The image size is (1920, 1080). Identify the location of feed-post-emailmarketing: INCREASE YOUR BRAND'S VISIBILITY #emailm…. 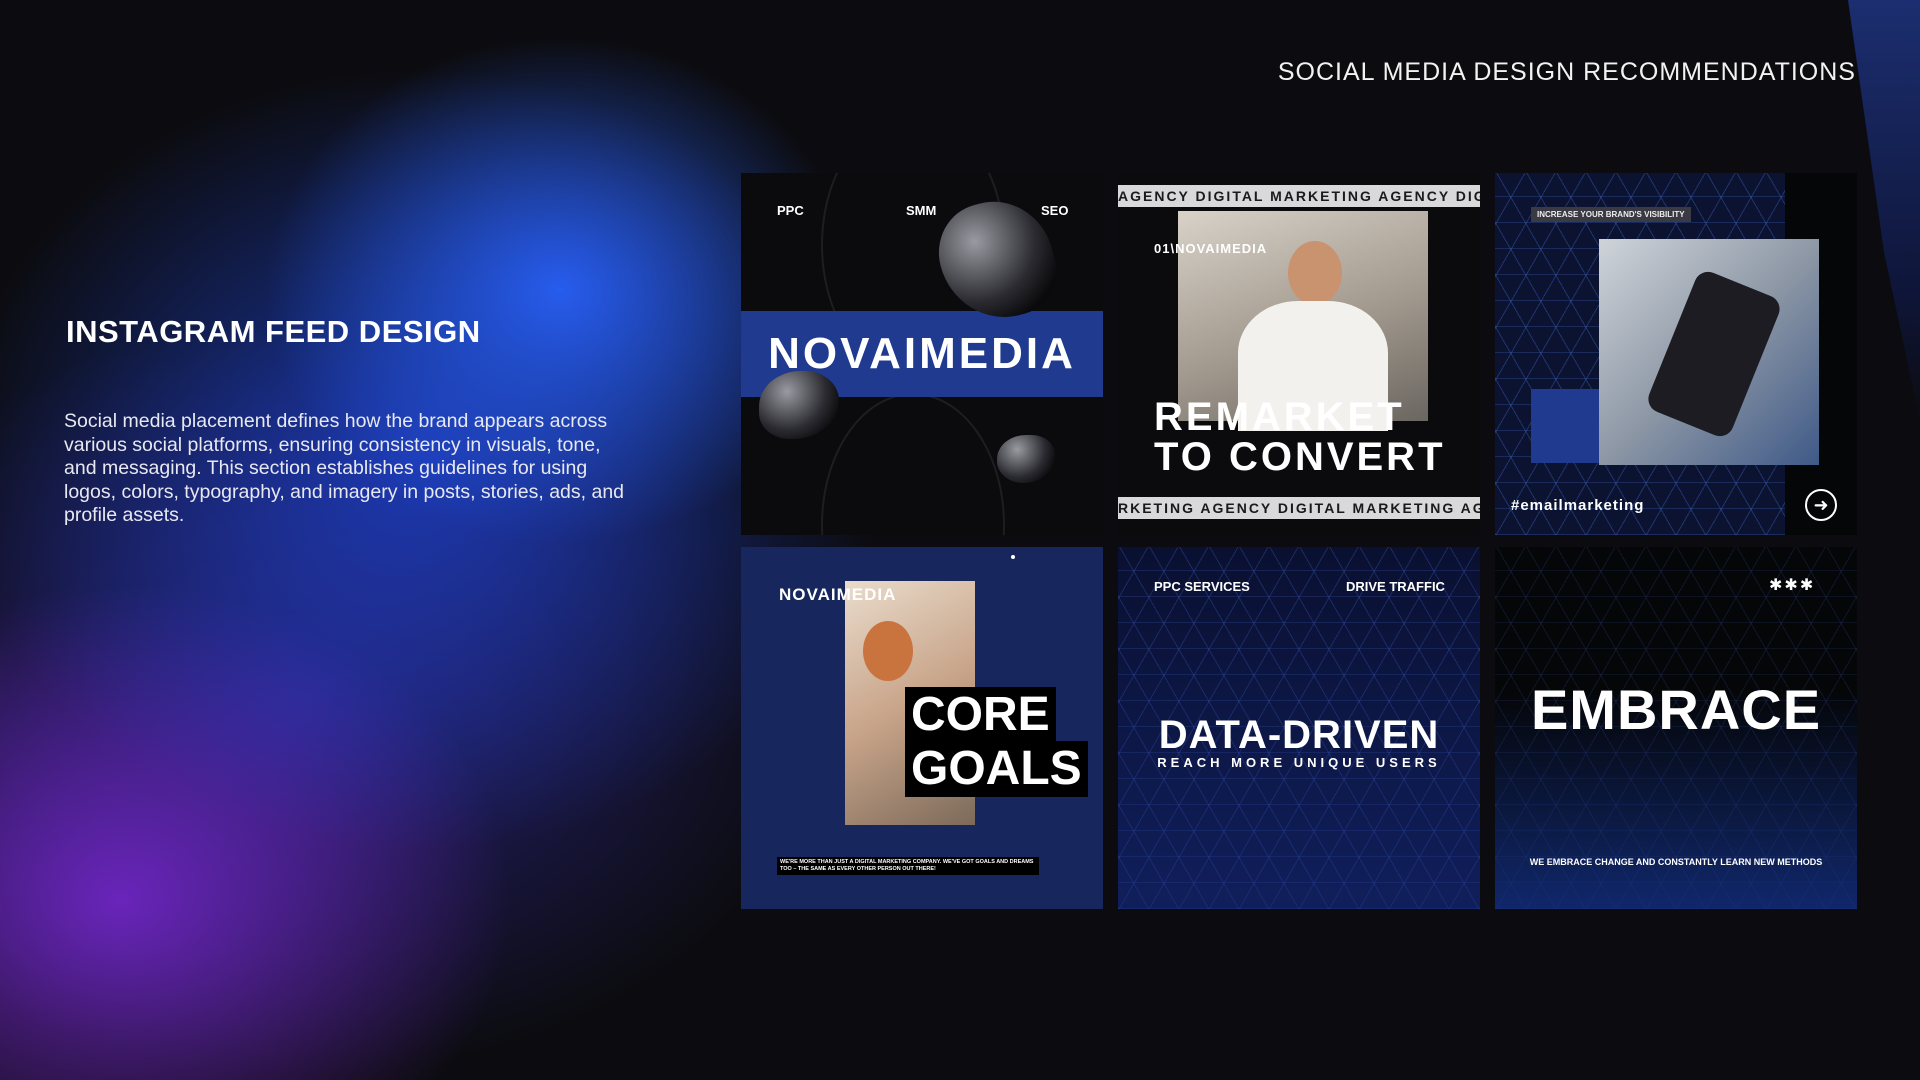
(1676, 354).